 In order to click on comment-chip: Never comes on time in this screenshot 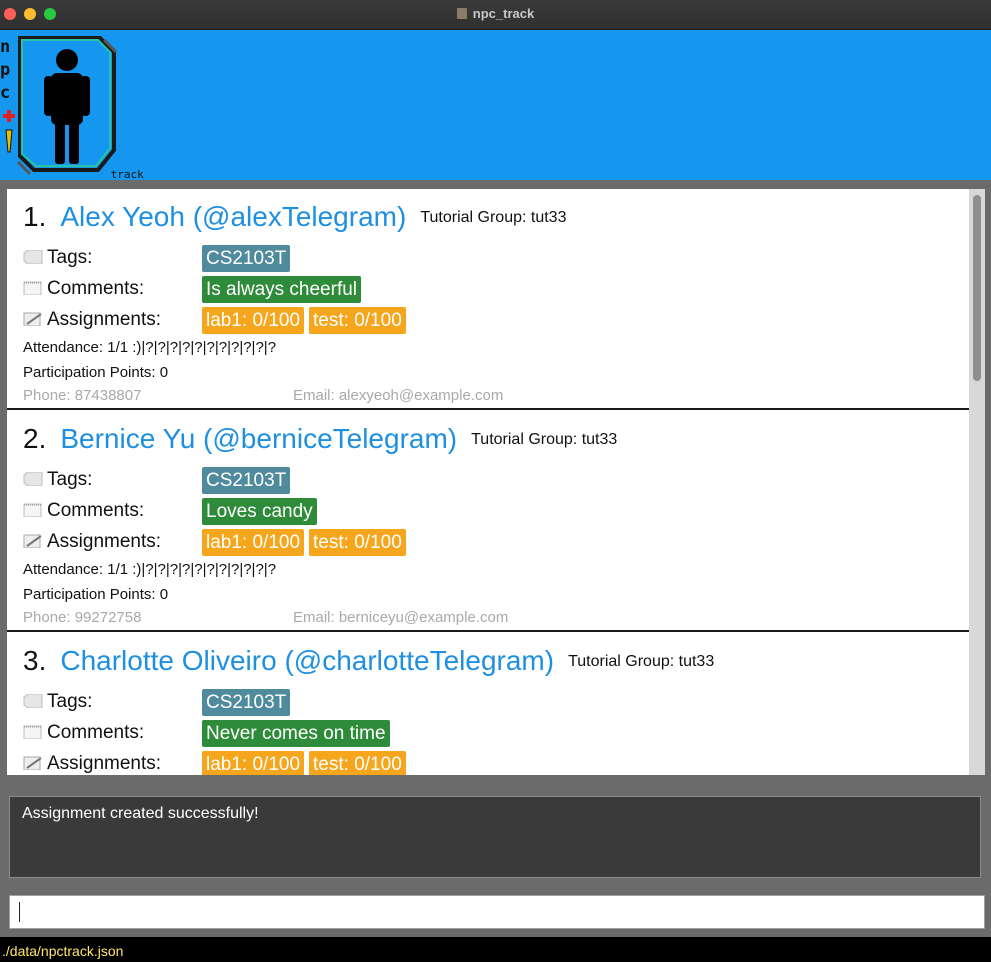, I will do `click(296, 733)`.